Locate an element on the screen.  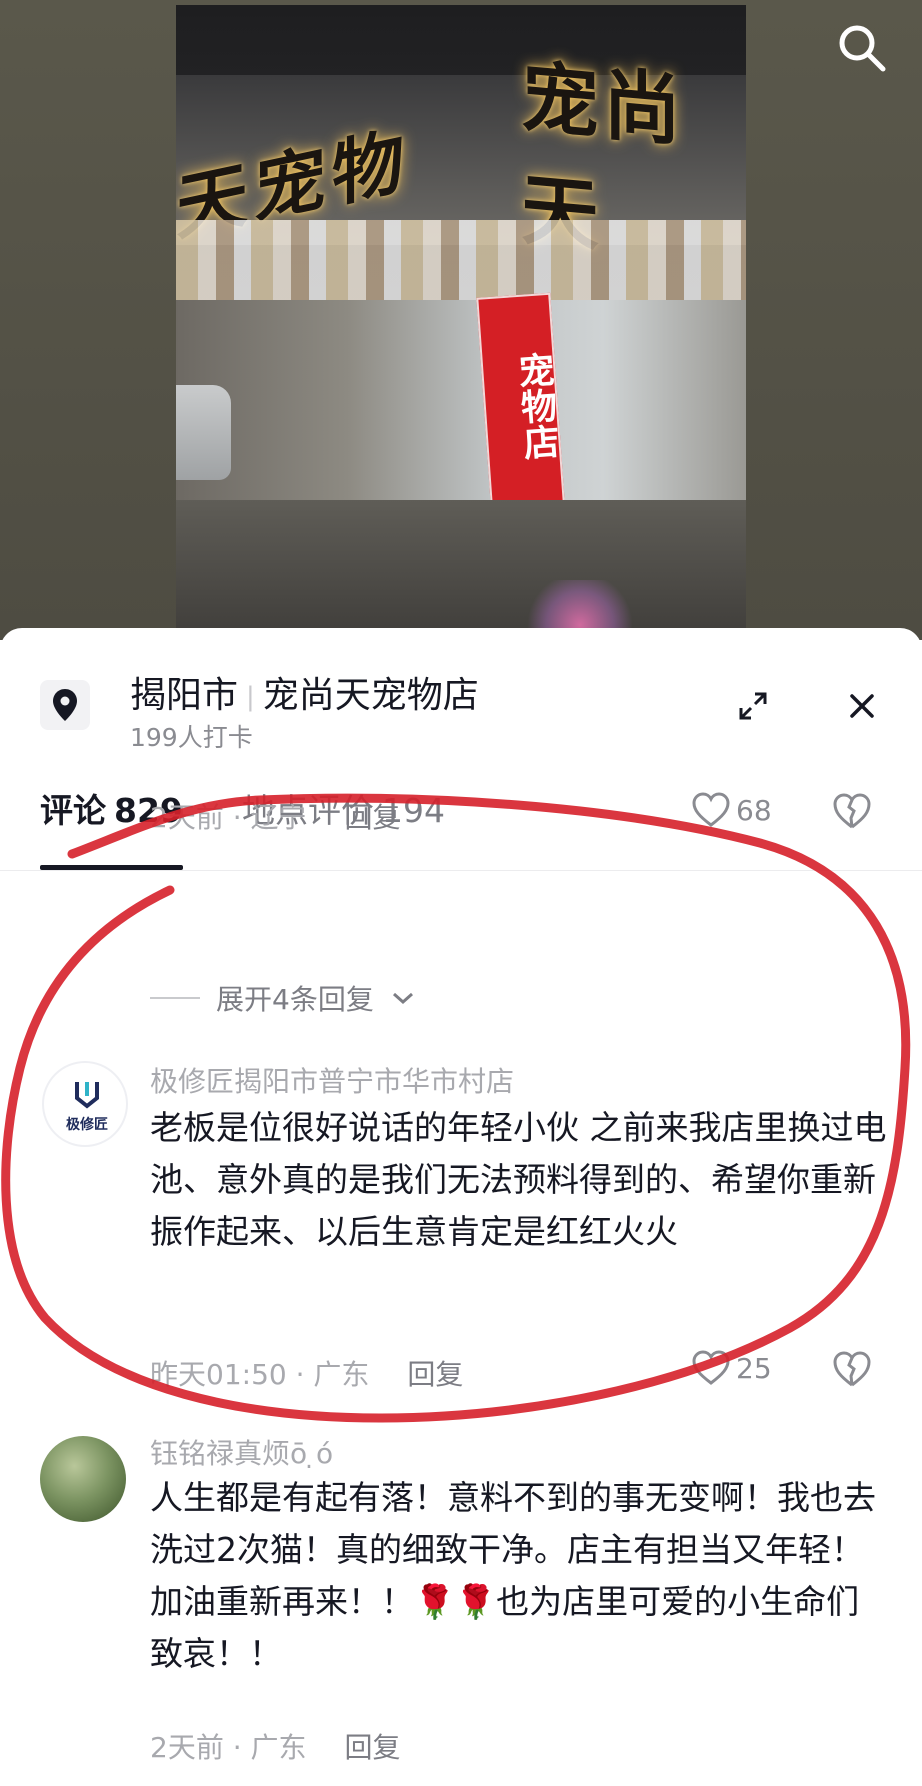
comment-meta: 昨天01:50 · 广东 回复 is located at coordinates (306, 1373).